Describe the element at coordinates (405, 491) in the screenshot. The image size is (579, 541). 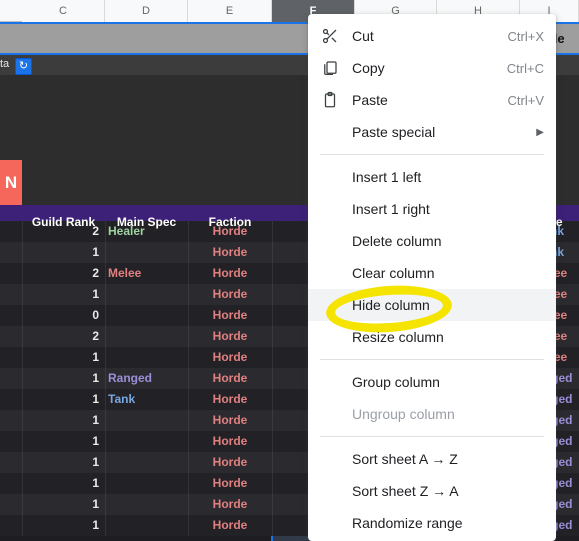
I see `menu-item-label: Sort sheet Z → A` at that location.